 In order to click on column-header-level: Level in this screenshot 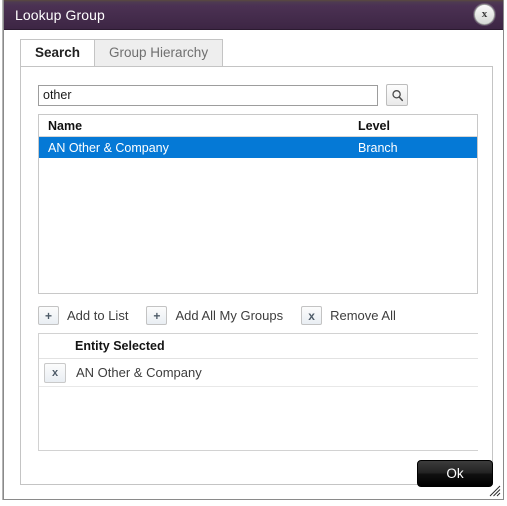, I will do `click(374, 125)`.